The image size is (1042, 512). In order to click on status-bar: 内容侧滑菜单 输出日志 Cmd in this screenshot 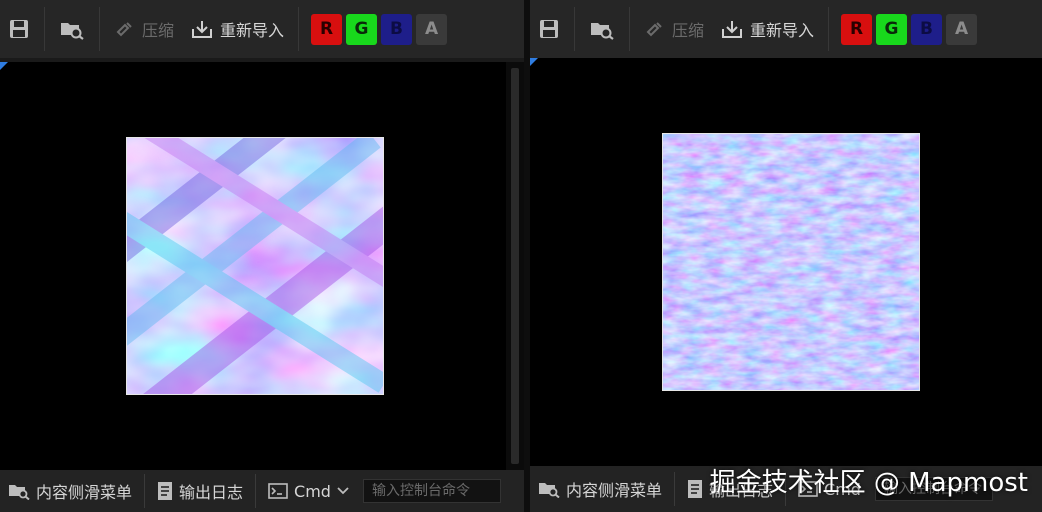, I will do `click(262, 491)`.